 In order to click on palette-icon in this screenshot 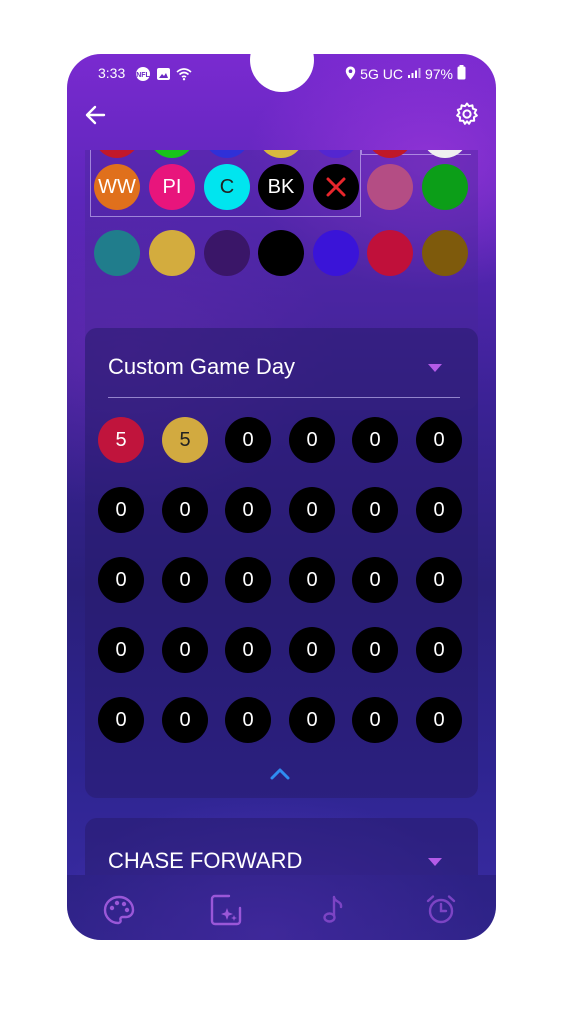, I will do `click(119, 910)`.